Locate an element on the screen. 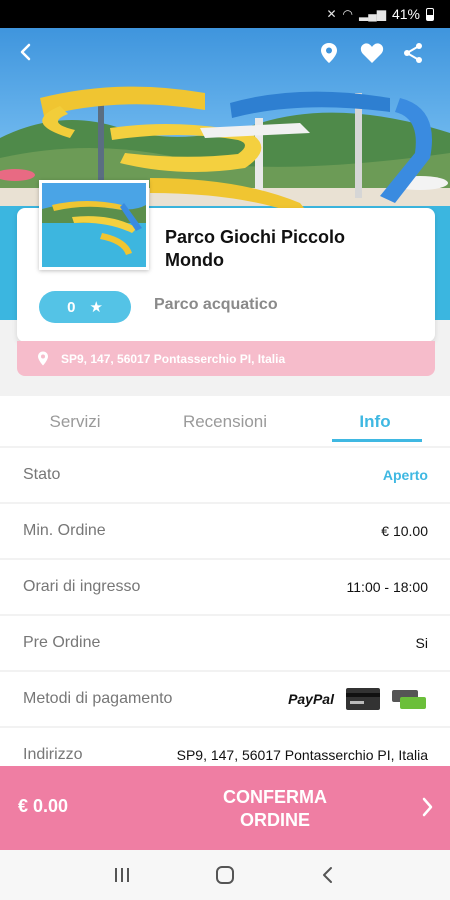 This screenshot has width=450, height=900. star-icon: ★ is located at coordinates (96, 307).